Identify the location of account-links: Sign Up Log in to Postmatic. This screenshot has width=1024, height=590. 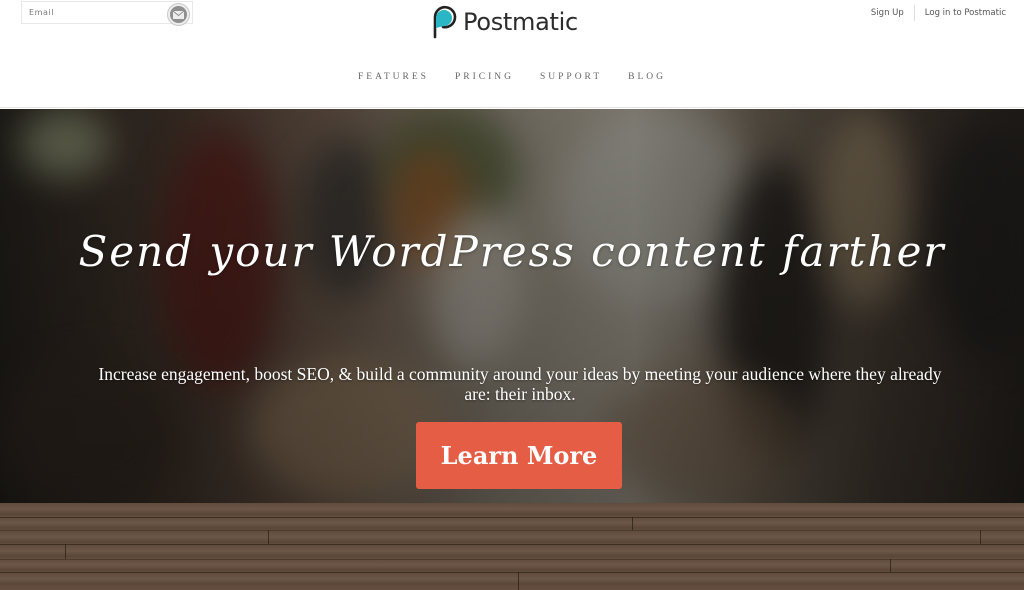
(938, 13).